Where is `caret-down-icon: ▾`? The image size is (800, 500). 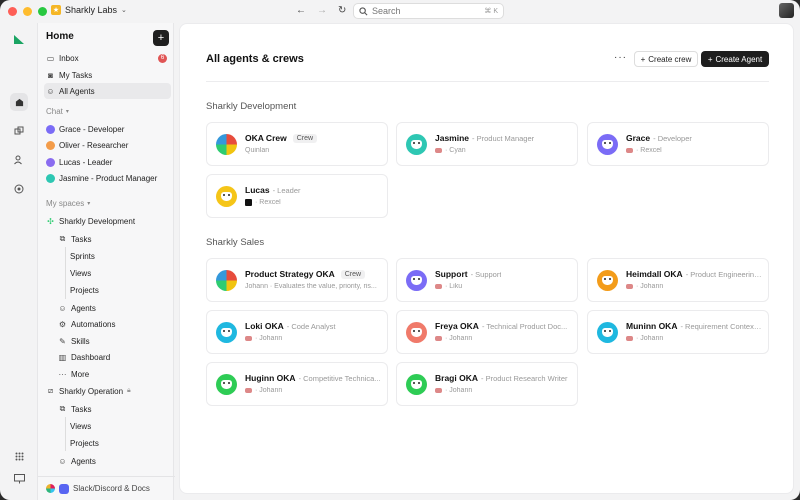 caret-down-icon: ▾ is located at coordinates (89, 204).